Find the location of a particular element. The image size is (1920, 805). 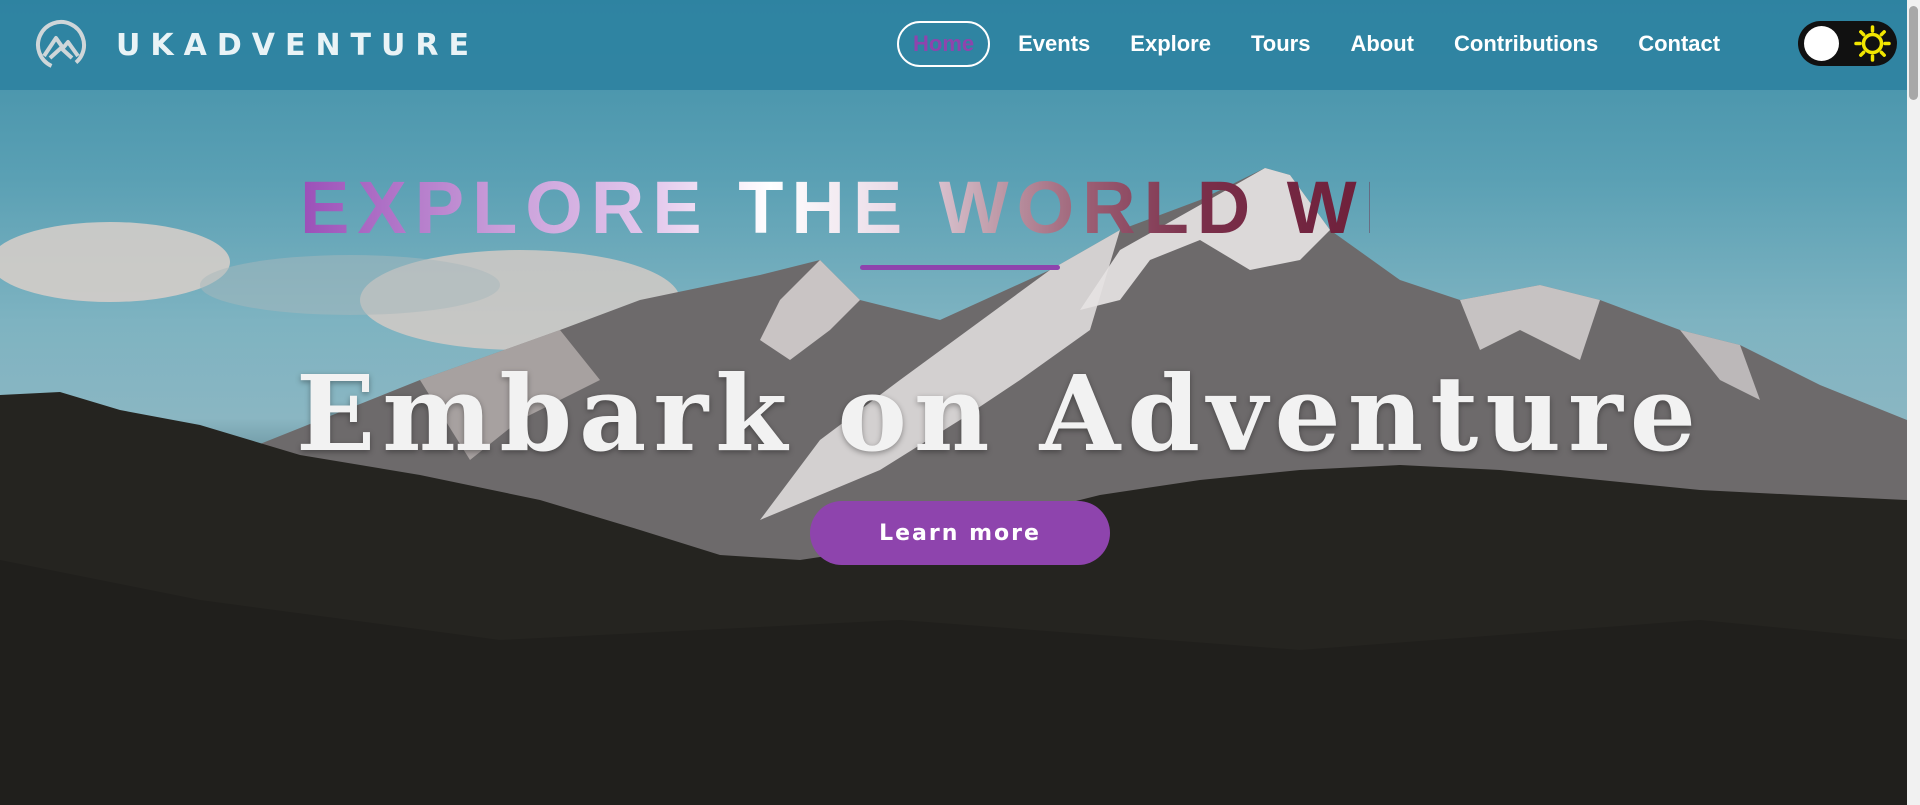

sun-icon is located at coordinates (1872, 43).